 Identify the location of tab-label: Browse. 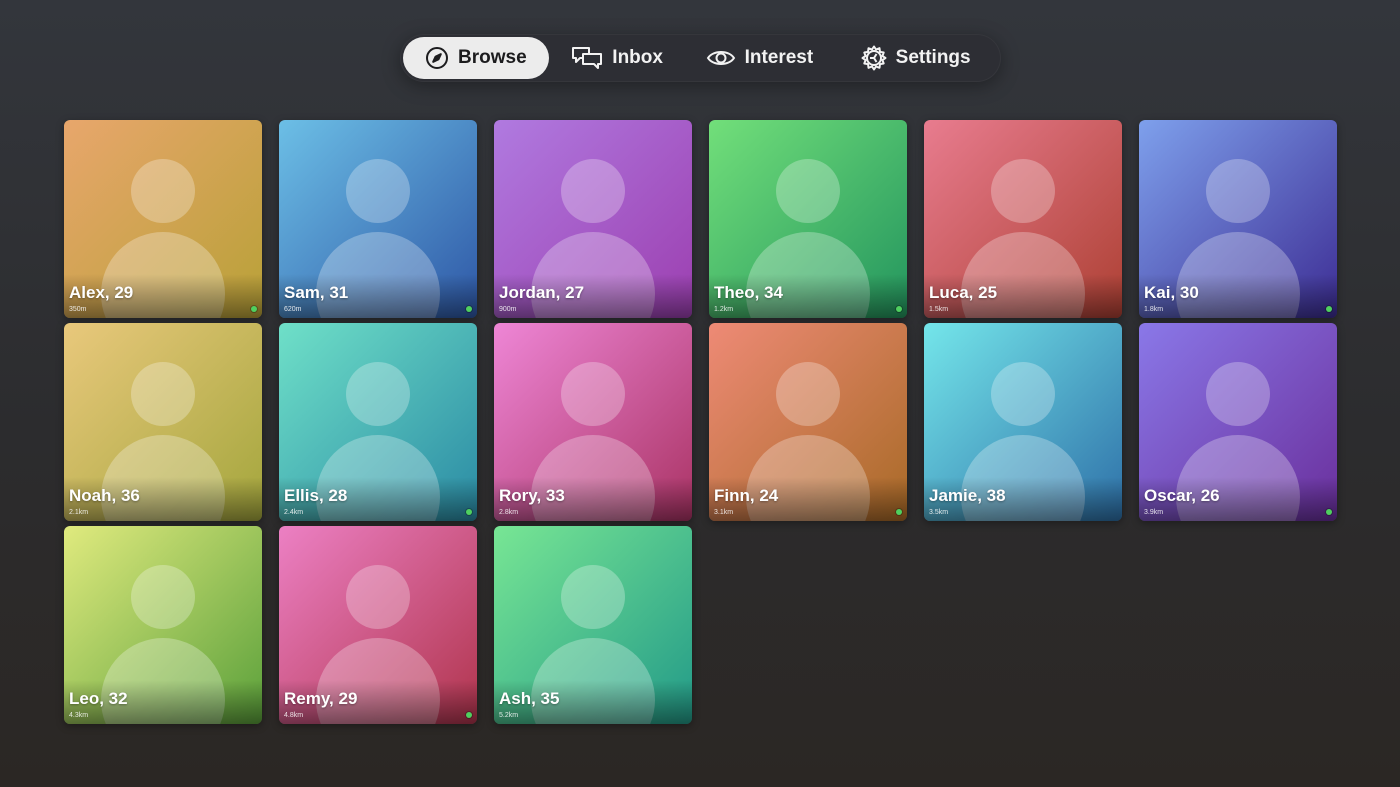
(492, 57).